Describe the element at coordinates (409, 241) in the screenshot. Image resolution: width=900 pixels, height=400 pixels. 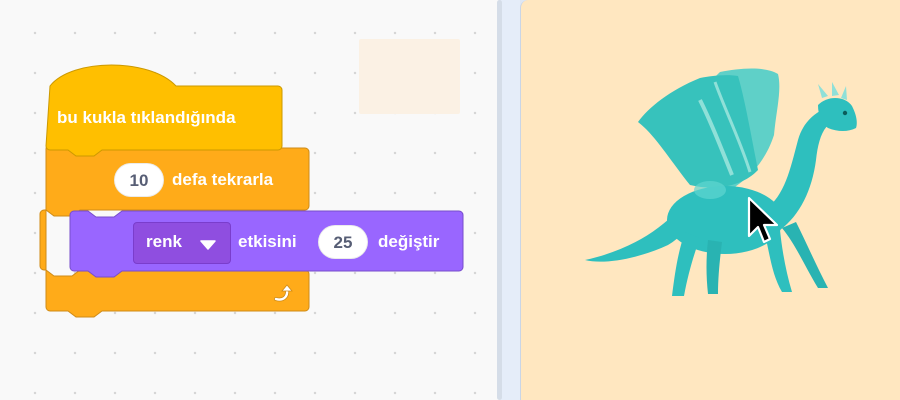
I see `effect-block-label-end: değiştir` at that location.